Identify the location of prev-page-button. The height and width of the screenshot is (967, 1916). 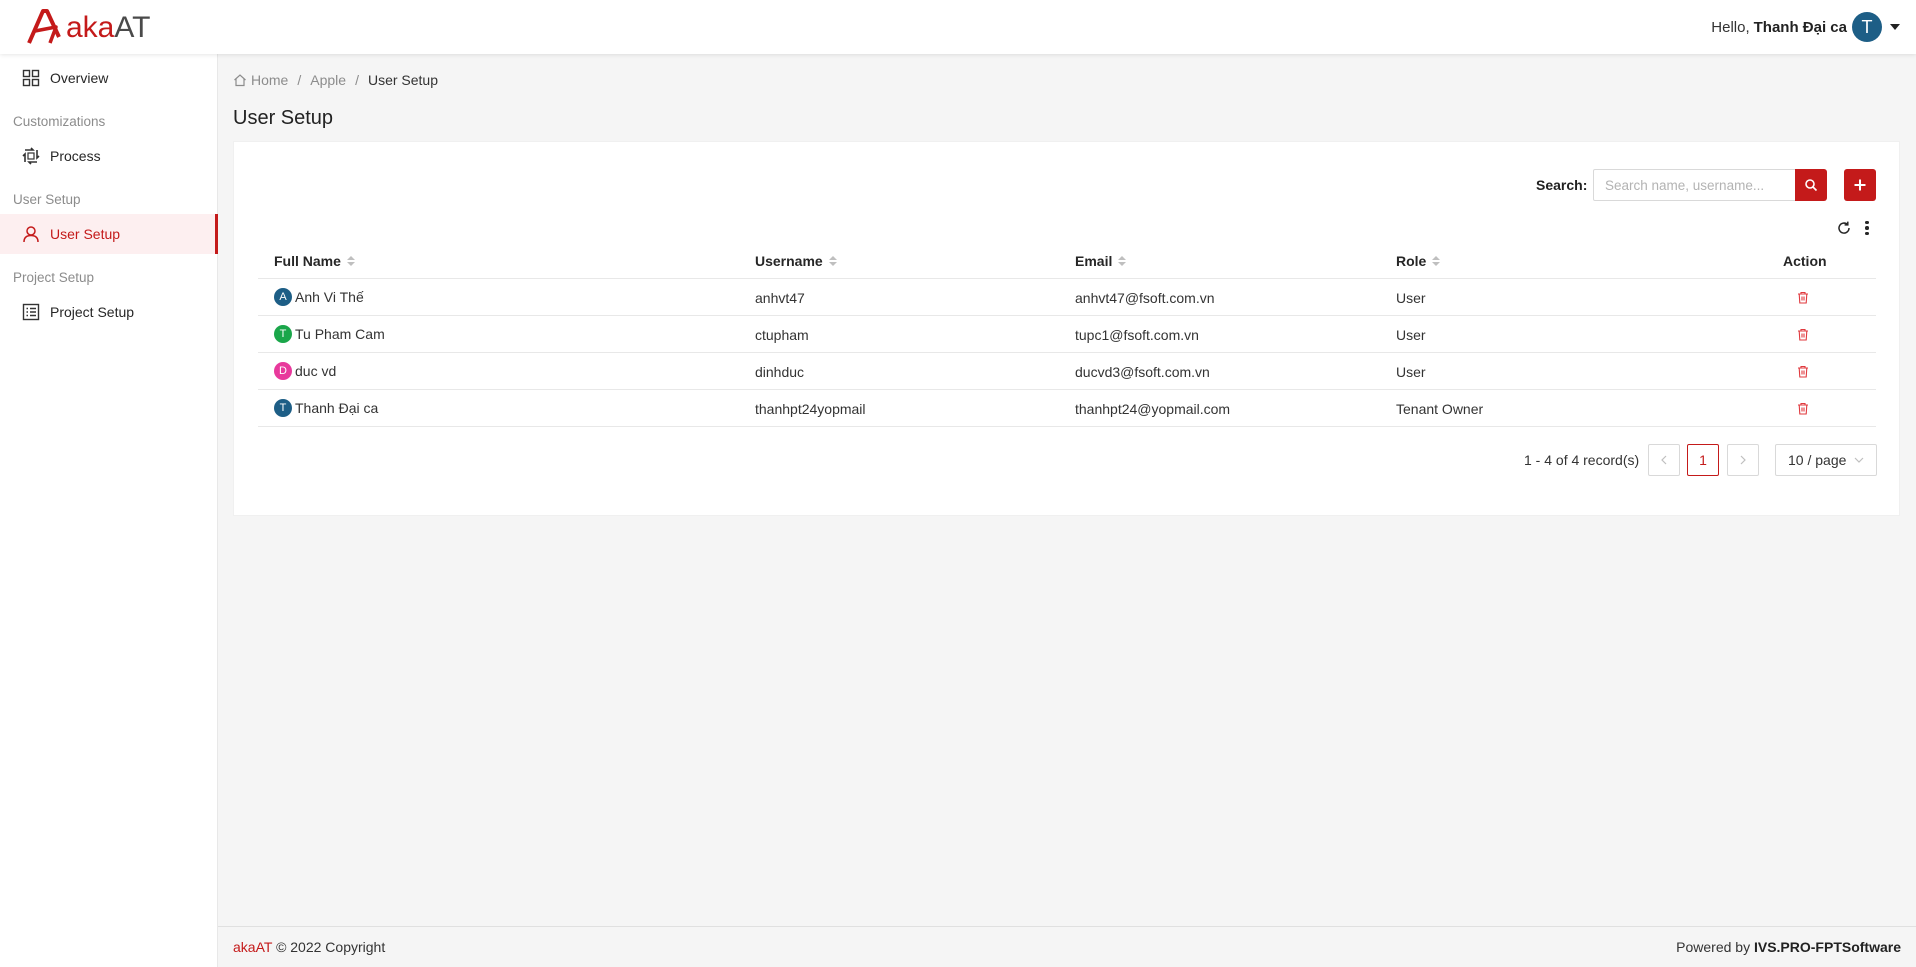
(1664, 460).